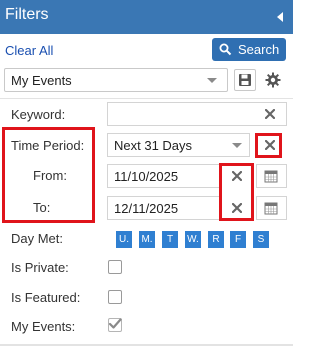  Describe the element at coordinates (41, 80) in the screenshot. I see `saved-filter-value: My Events` at that location.